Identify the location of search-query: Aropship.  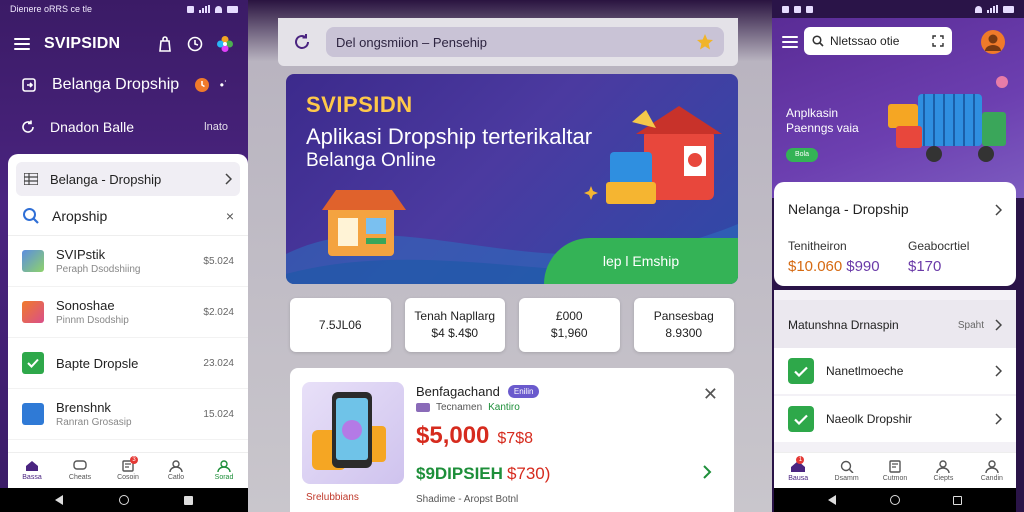
(80, 215).